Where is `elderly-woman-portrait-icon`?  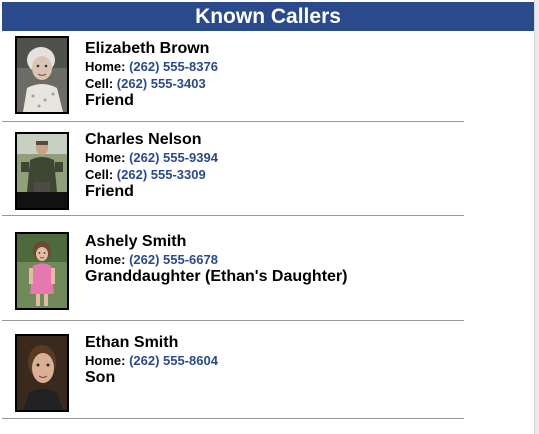
elderly-woman-portrait-icon is located at coordinates (42, 75).